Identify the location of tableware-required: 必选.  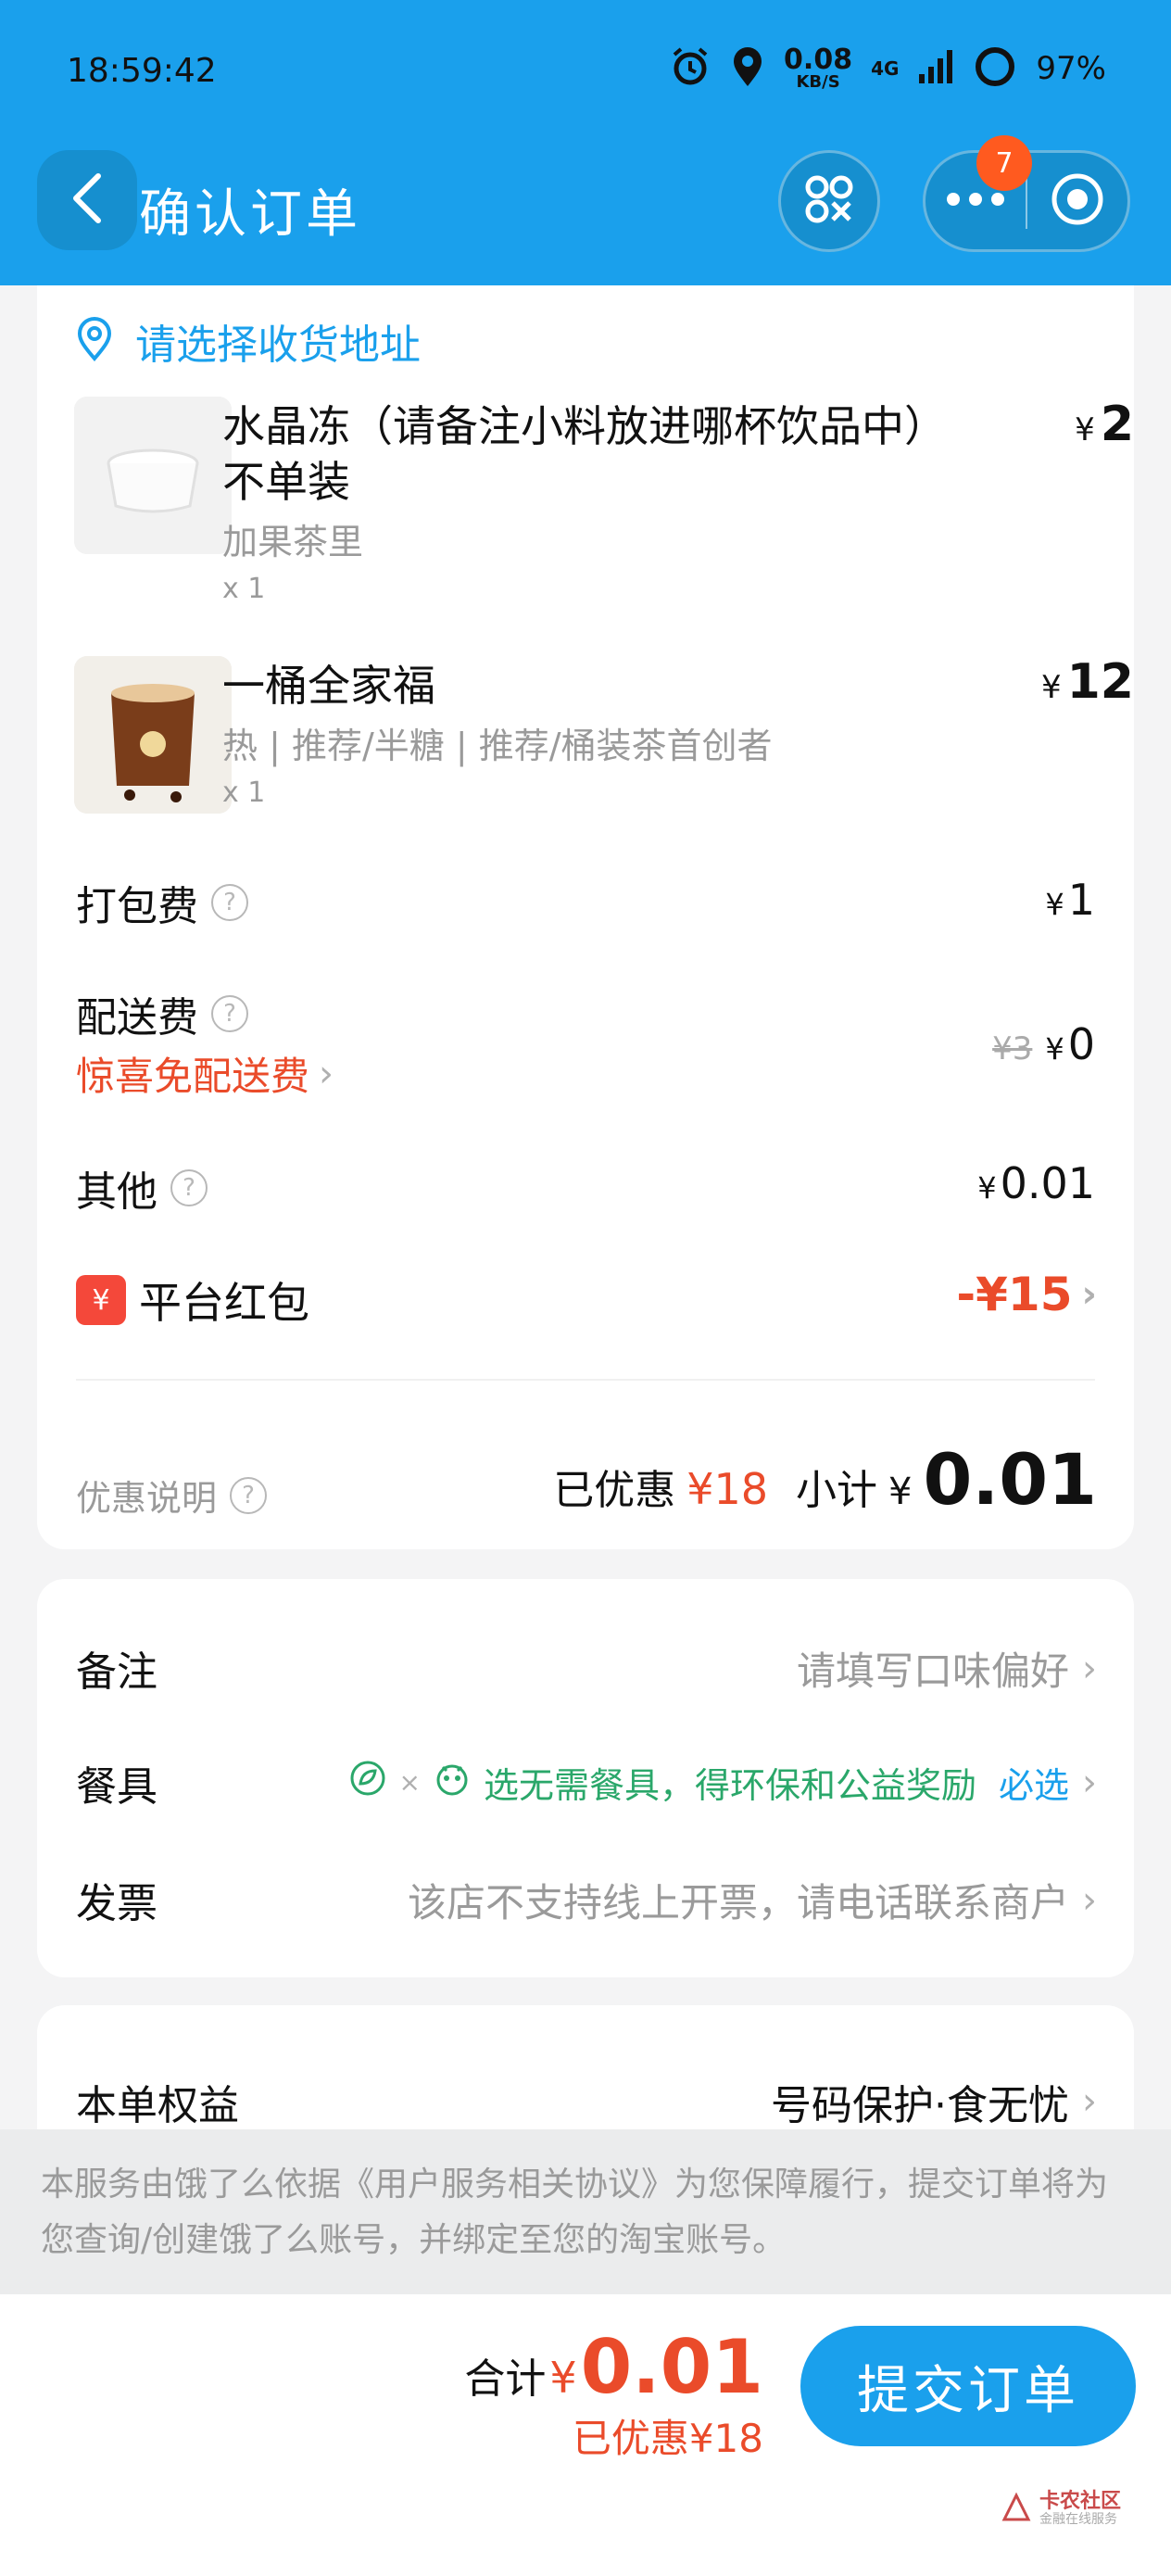
(1034, 1785).